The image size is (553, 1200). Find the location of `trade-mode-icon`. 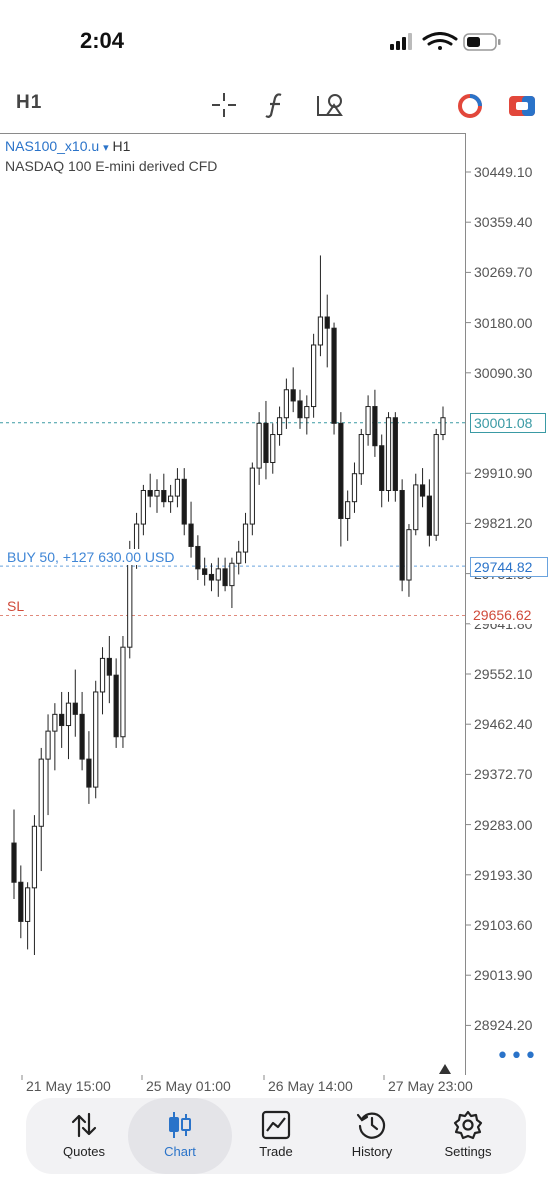

trade-mode-icon is located at coordinates (470, 106).